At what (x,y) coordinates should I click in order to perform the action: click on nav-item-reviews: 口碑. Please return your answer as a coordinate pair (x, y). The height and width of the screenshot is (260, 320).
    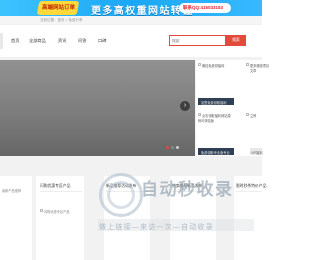
    Looking at the image, I should click on (102, 41).